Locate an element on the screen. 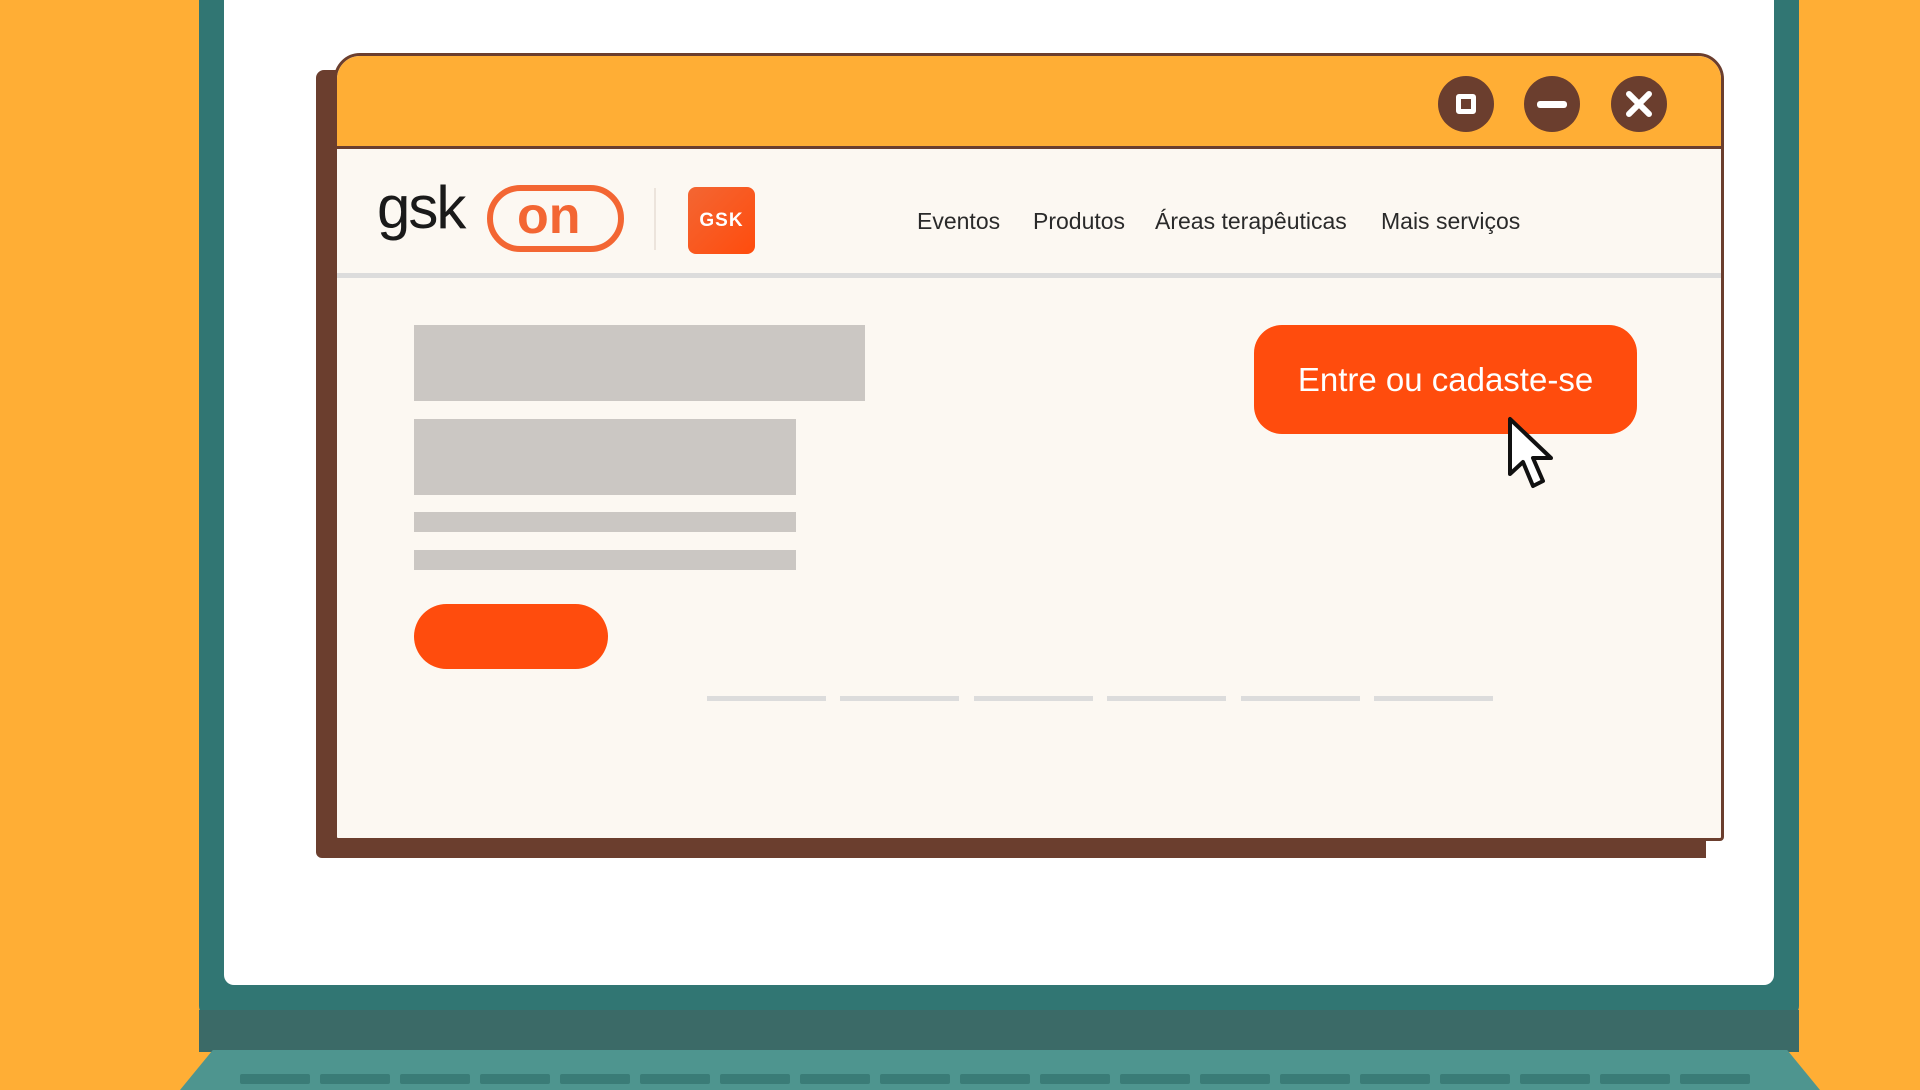 The height and width of the screenshot is (1090, 1920). close-icon is located at coordinates (1639, 104).